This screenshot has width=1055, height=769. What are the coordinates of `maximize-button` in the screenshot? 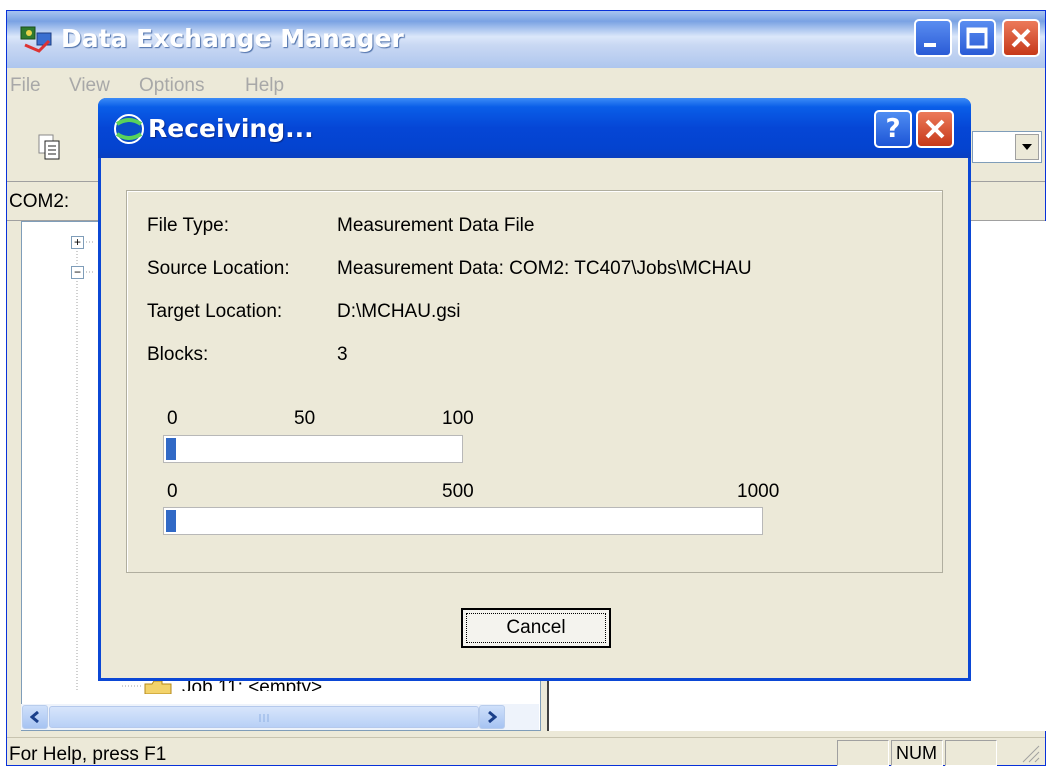 It's located at (977, 38).